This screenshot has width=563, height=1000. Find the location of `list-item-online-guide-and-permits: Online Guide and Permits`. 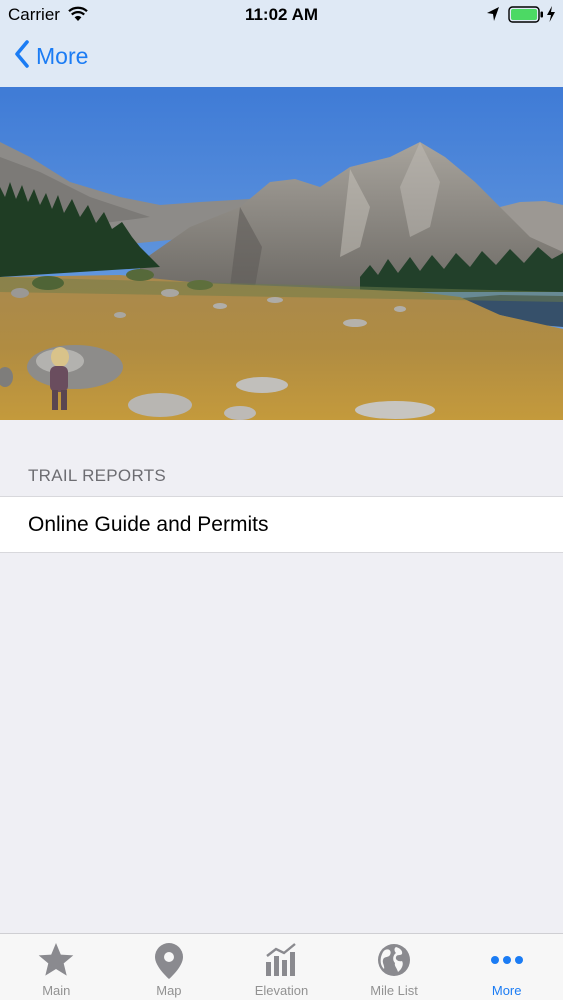

list-item-online-guide-and-permits: Online Guide and Permits is located at coordinates (281, 524).